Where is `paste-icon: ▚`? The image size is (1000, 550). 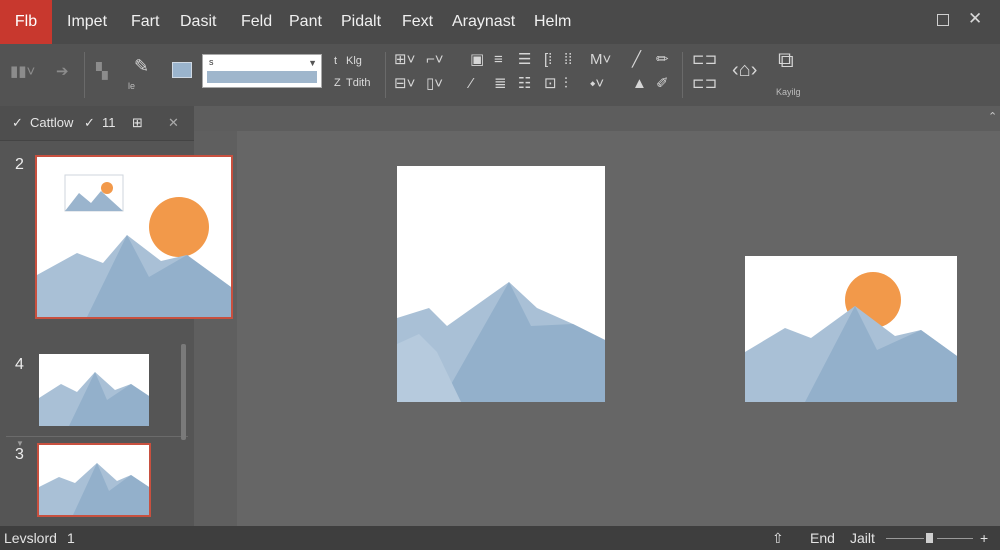 paste-icon: ▚ is located at coordinates (102, 72).